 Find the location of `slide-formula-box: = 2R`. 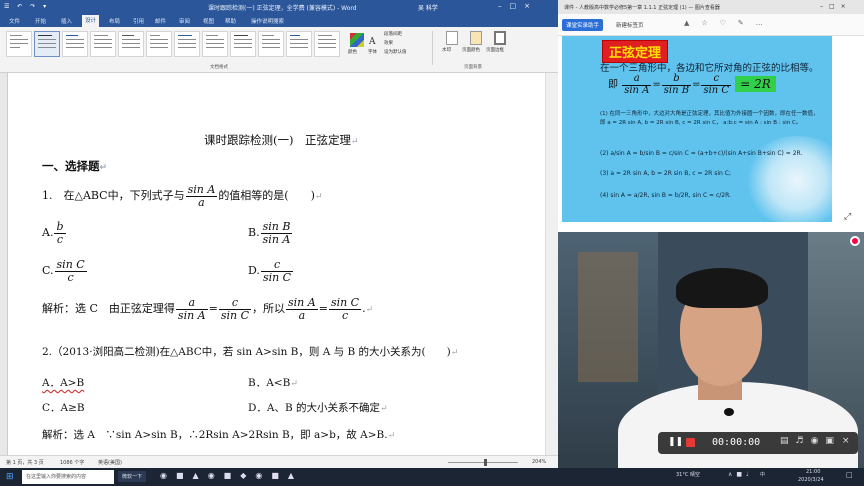

slide-formula-box: = 2R is located at coordinates (755, 83).